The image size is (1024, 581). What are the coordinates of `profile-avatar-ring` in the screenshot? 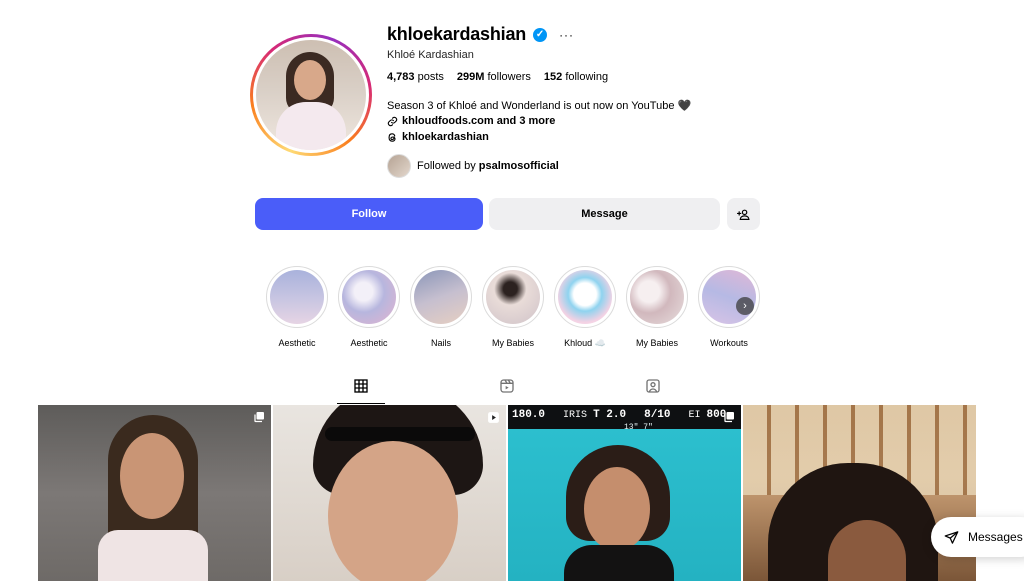 It's located at (311, 95).